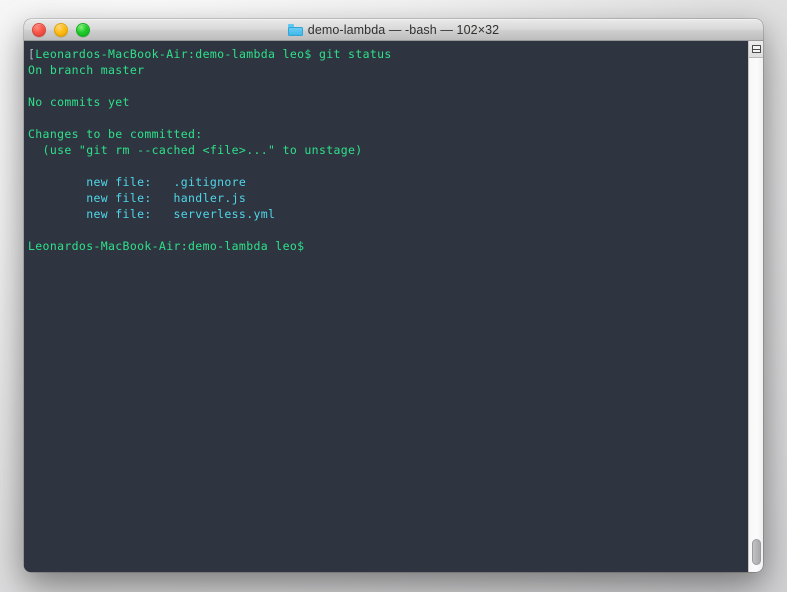 The height and width of the screenshot is (592, 787). I want to click on folder-icon, so click(295, 30).